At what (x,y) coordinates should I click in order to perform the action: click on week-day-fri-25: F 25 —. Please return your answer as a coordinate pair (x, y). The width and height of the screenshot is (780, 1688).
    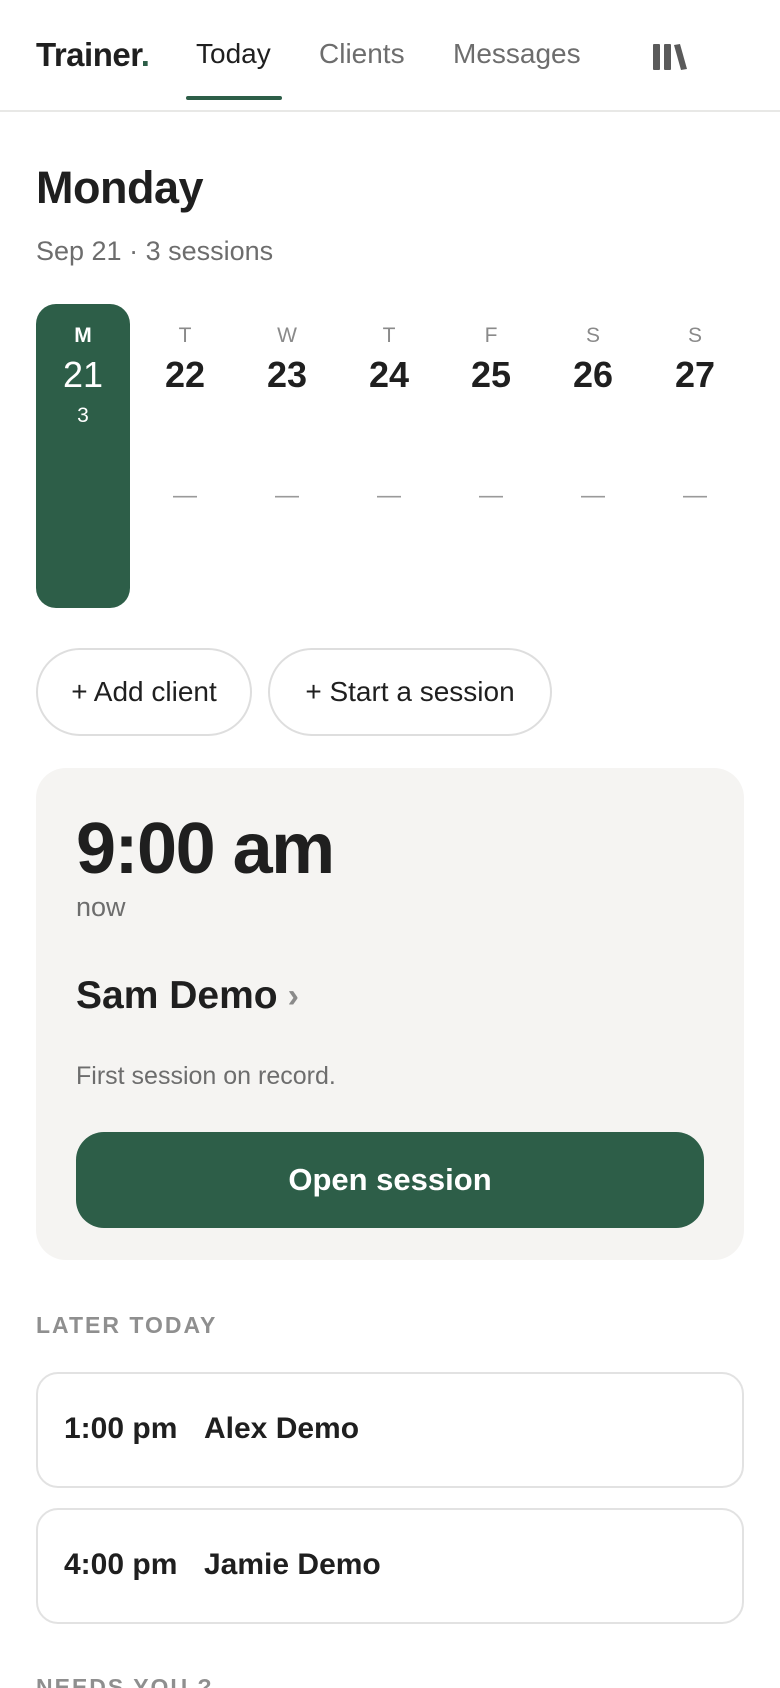
    Looking at the image, I should click on (491, 456).